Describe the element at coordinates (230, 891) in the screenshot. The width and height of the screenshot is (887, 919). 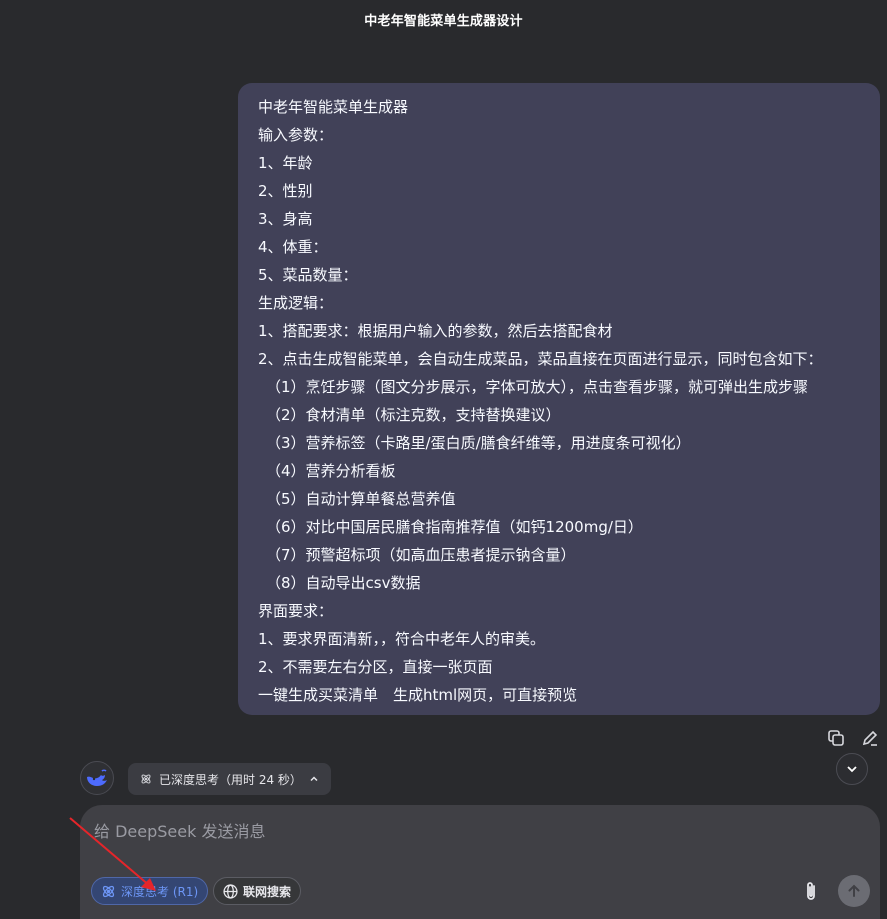
I see `globe-icon` at that location.